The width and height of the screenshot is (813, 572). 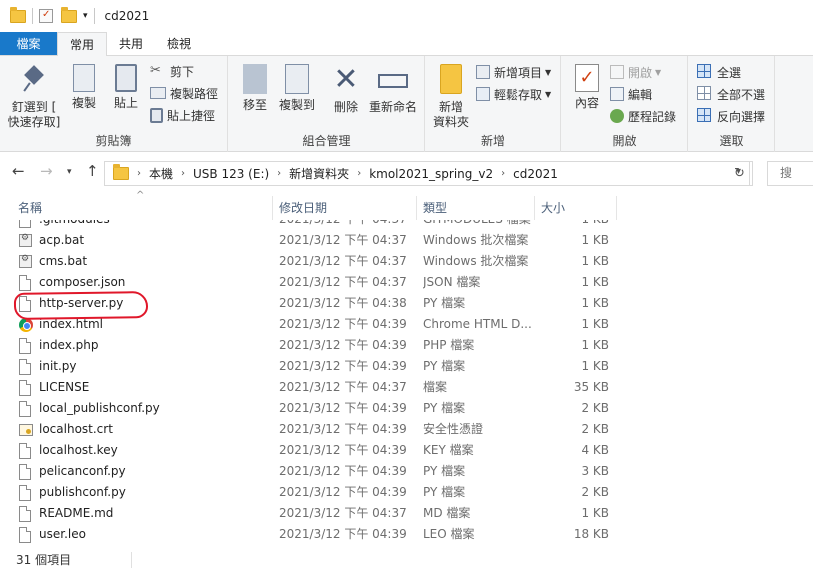 What do you see at coordinates (69, 172) in the screenshot?
I see `recent-locations-chevron-icon: ▾` at bounding box center [69, 172].